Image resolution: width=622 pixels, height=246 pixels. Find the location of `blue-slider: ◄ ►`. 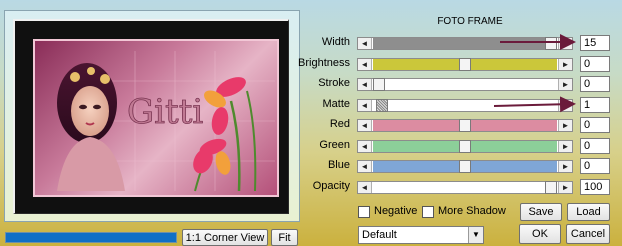

blue-slider: ◄ ► is located at coordinates (465, 166).